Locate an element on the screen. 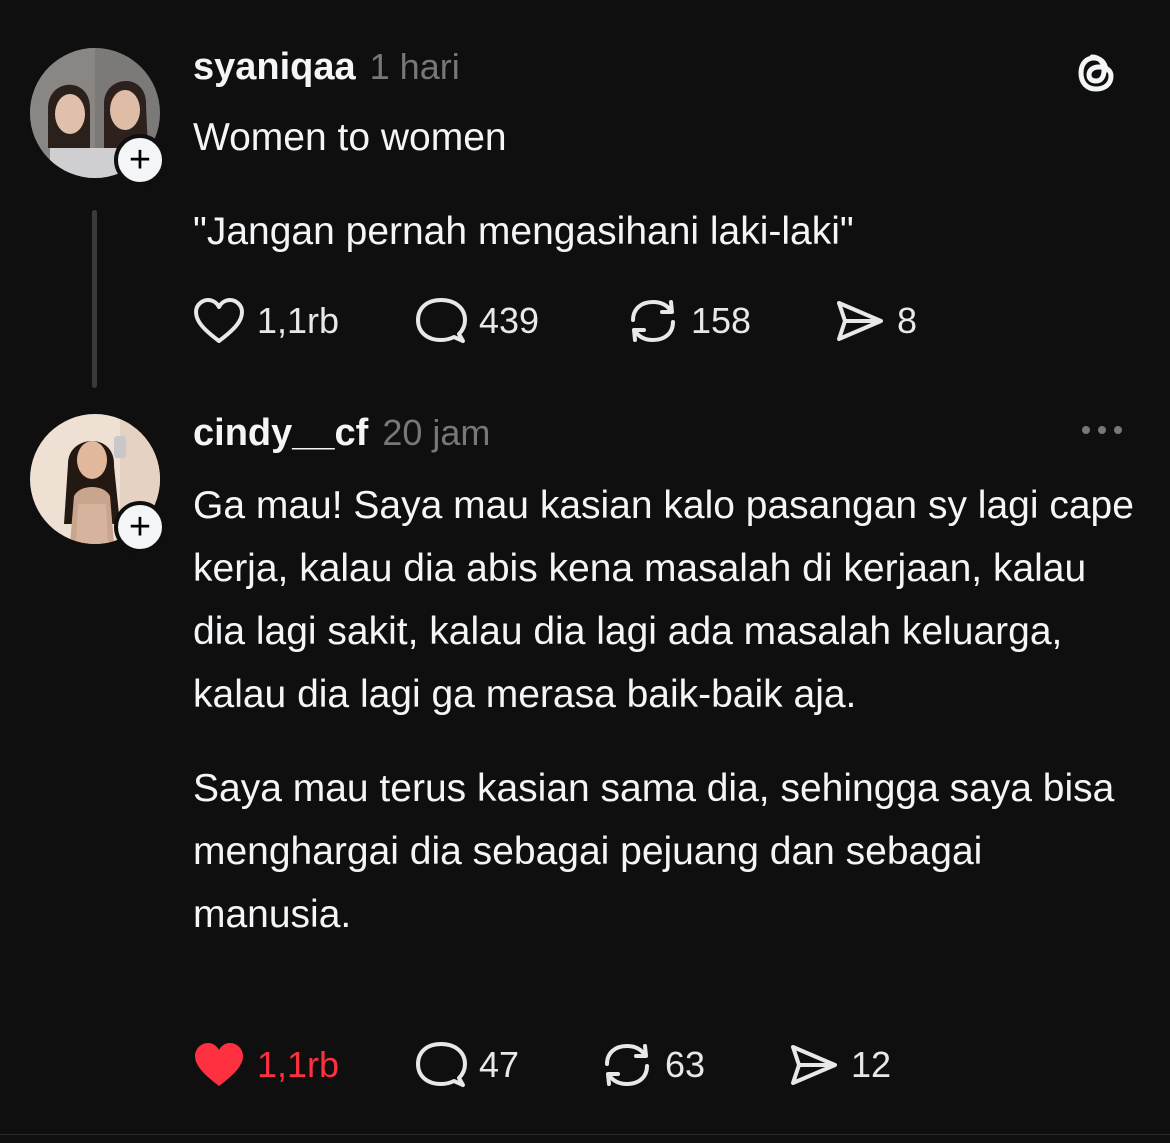  reply-button: 47 is located at coordinates (467, 1065).